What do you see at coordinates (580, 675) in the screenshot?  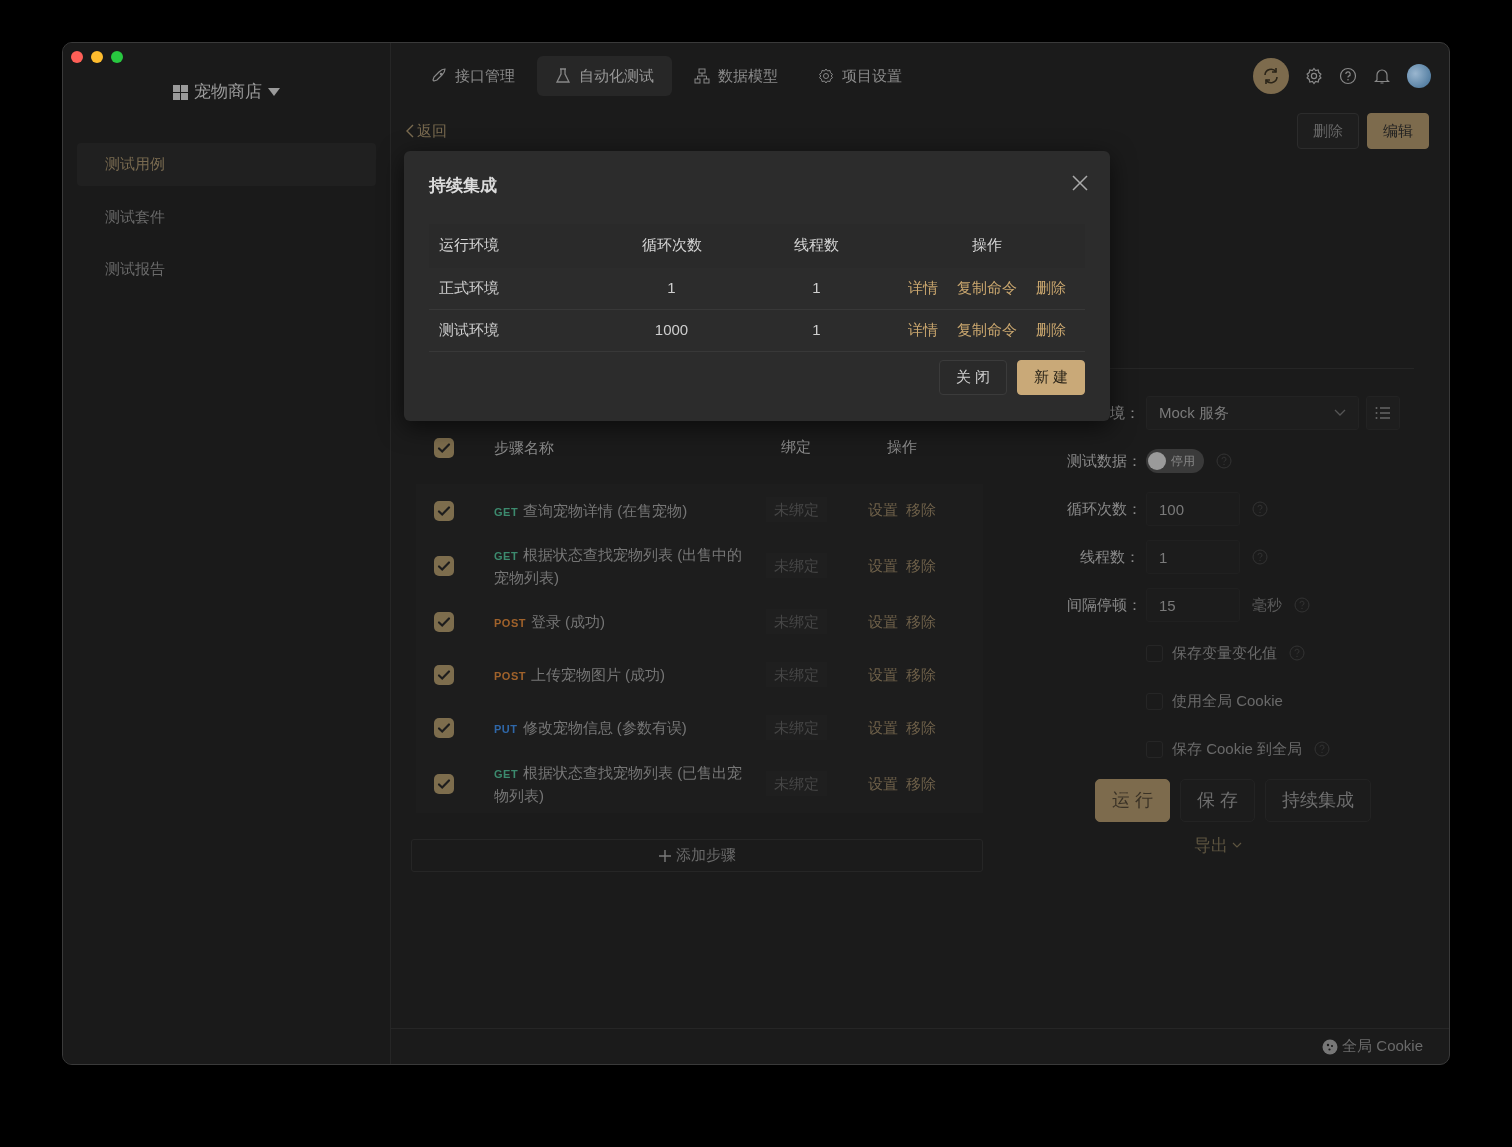 I see `step-name: POST 上传宠物图片 (成功)` at bounding box center [580, 675].